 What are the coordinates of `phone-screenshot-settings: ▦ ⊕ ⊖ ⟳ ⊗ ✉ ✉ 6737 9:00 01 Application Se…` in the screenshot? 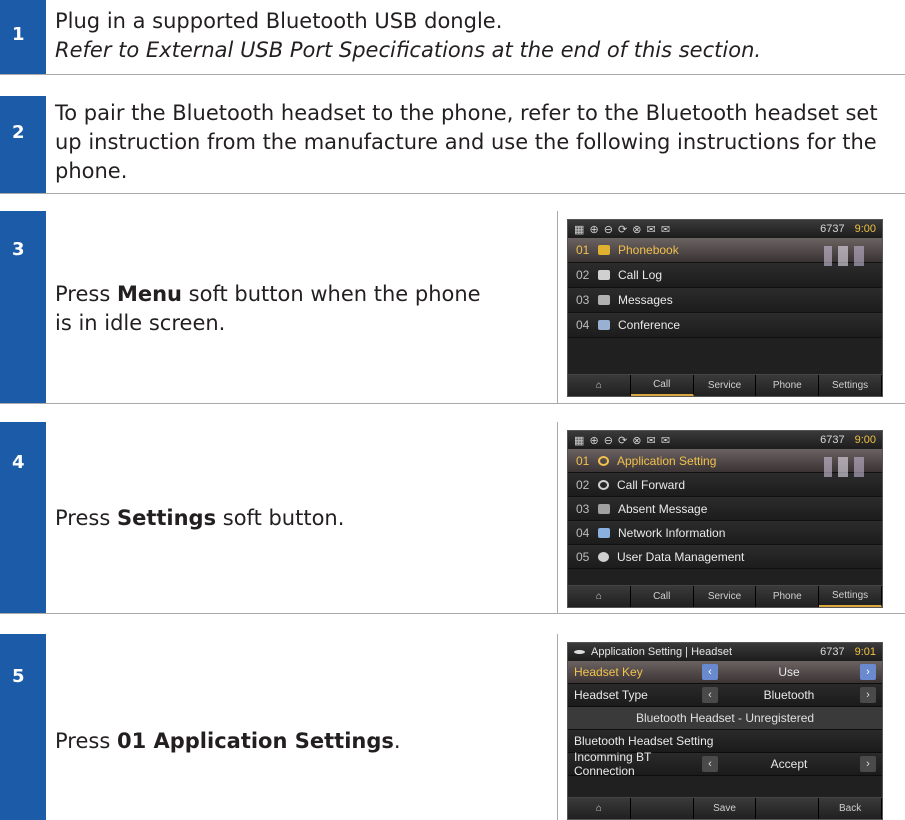 It's located at (725, 519).